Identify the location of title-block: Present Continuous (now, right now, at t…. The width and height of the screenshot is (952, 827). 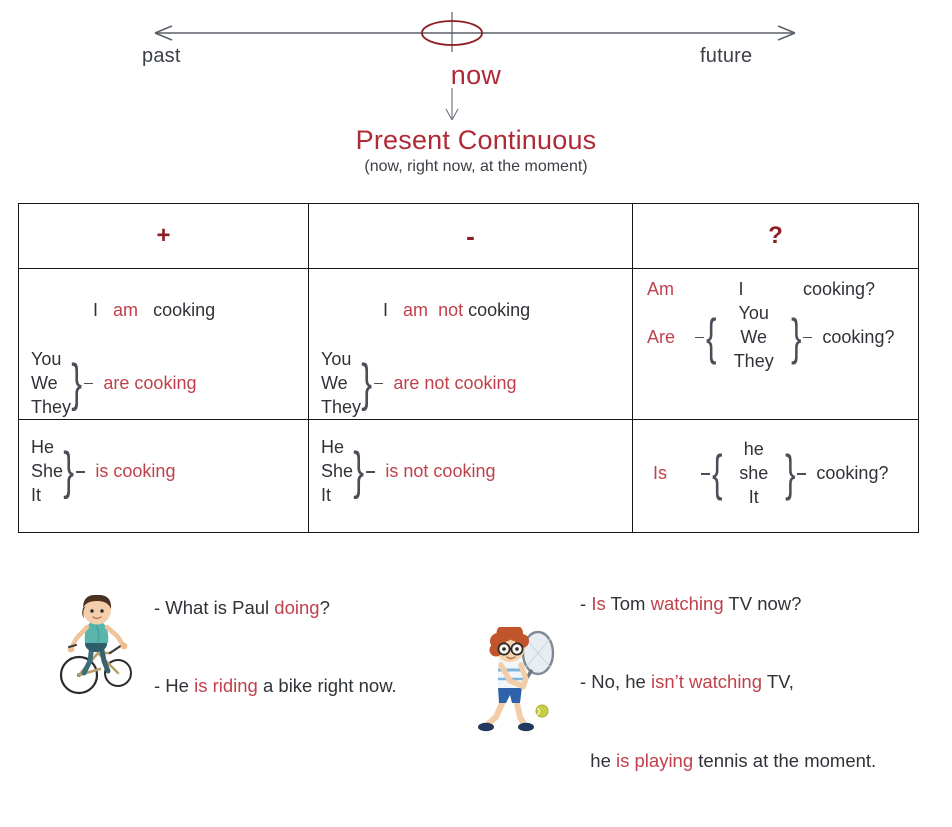
(476, 151).